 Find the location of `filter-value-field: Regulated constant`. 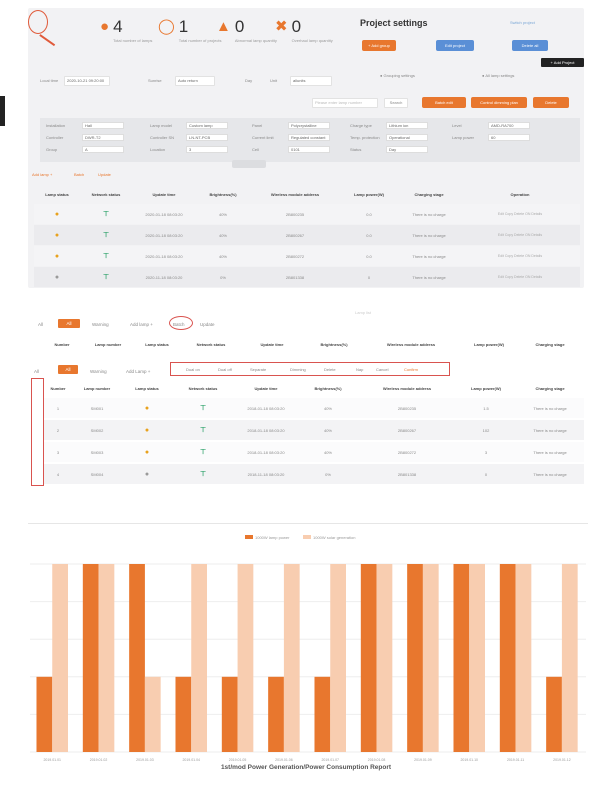

filter-value-field: Regulated constant is located at coordinates (309, 137).